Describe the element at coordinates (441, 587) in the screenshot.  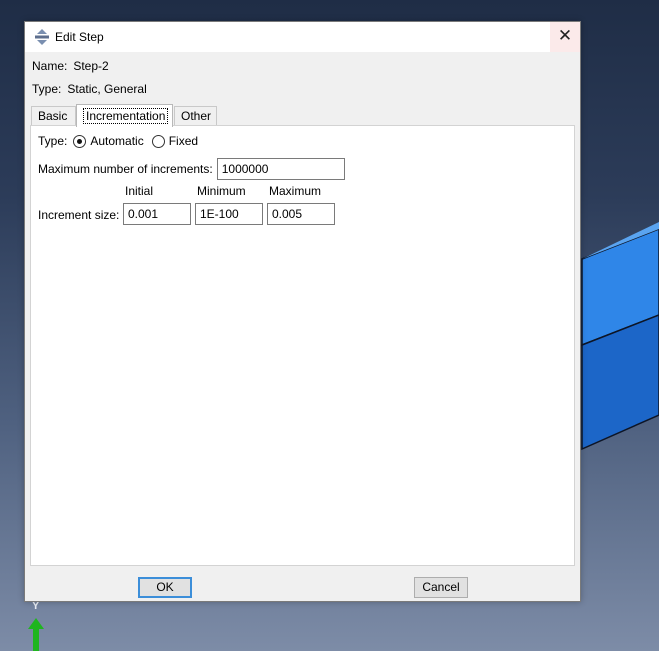
I see `cancel-button: Cancel` at that location.